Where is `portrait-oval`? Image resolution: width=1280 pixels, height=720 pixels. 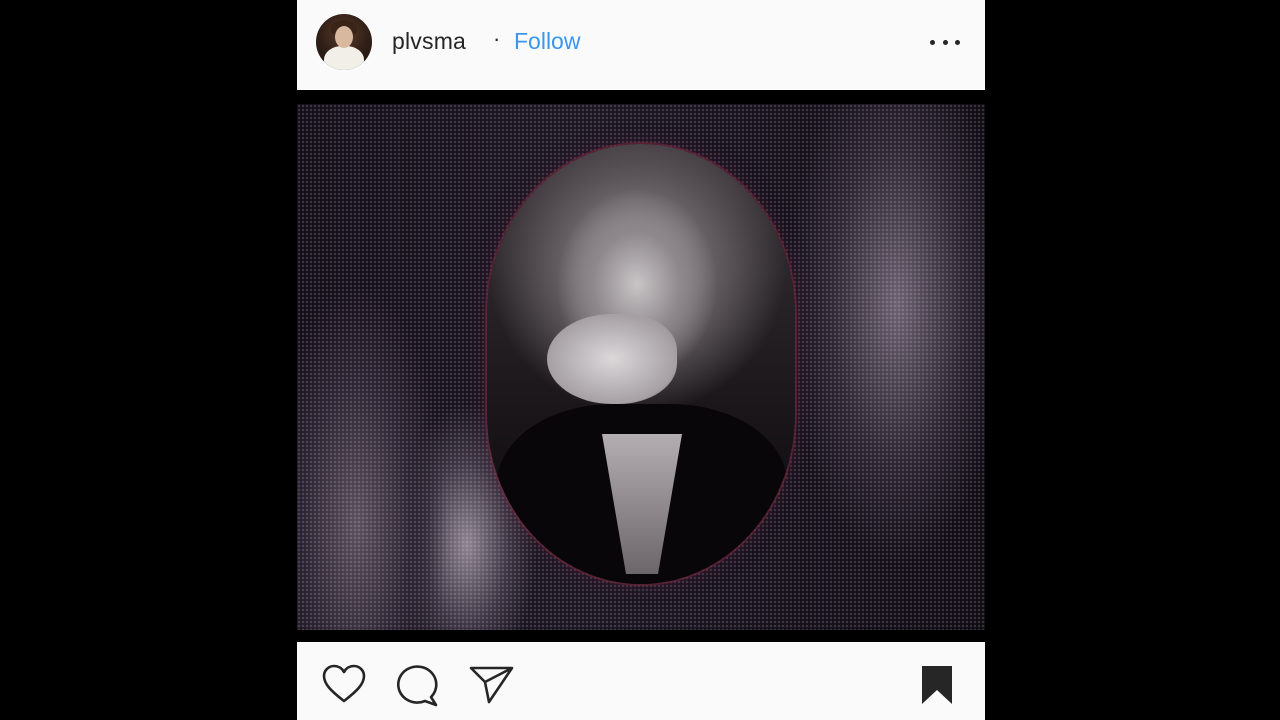 portrait-oval is located at coordinates (641, 364).